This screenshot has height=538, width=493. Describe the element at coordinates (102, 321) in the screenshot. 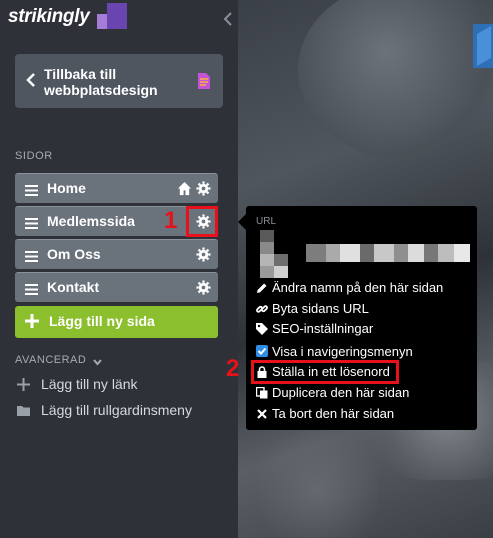

I see `add-page-label: Lägg till ny sida` at that location.